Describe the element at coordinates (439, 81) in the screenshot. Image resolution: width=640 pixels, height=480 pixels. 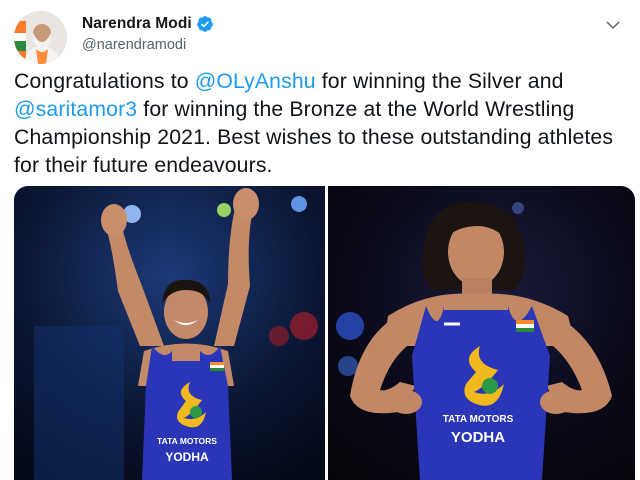
I see `tweet-text-segment: for winning the Silver and` at that location.